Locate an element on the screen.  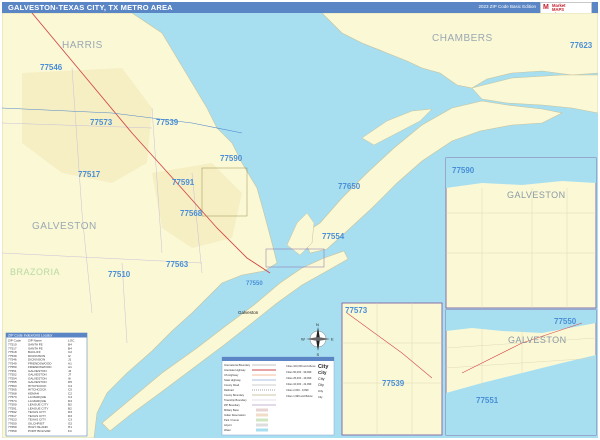
zip-label-77510: 77510 is located at coordinates (119, 274).